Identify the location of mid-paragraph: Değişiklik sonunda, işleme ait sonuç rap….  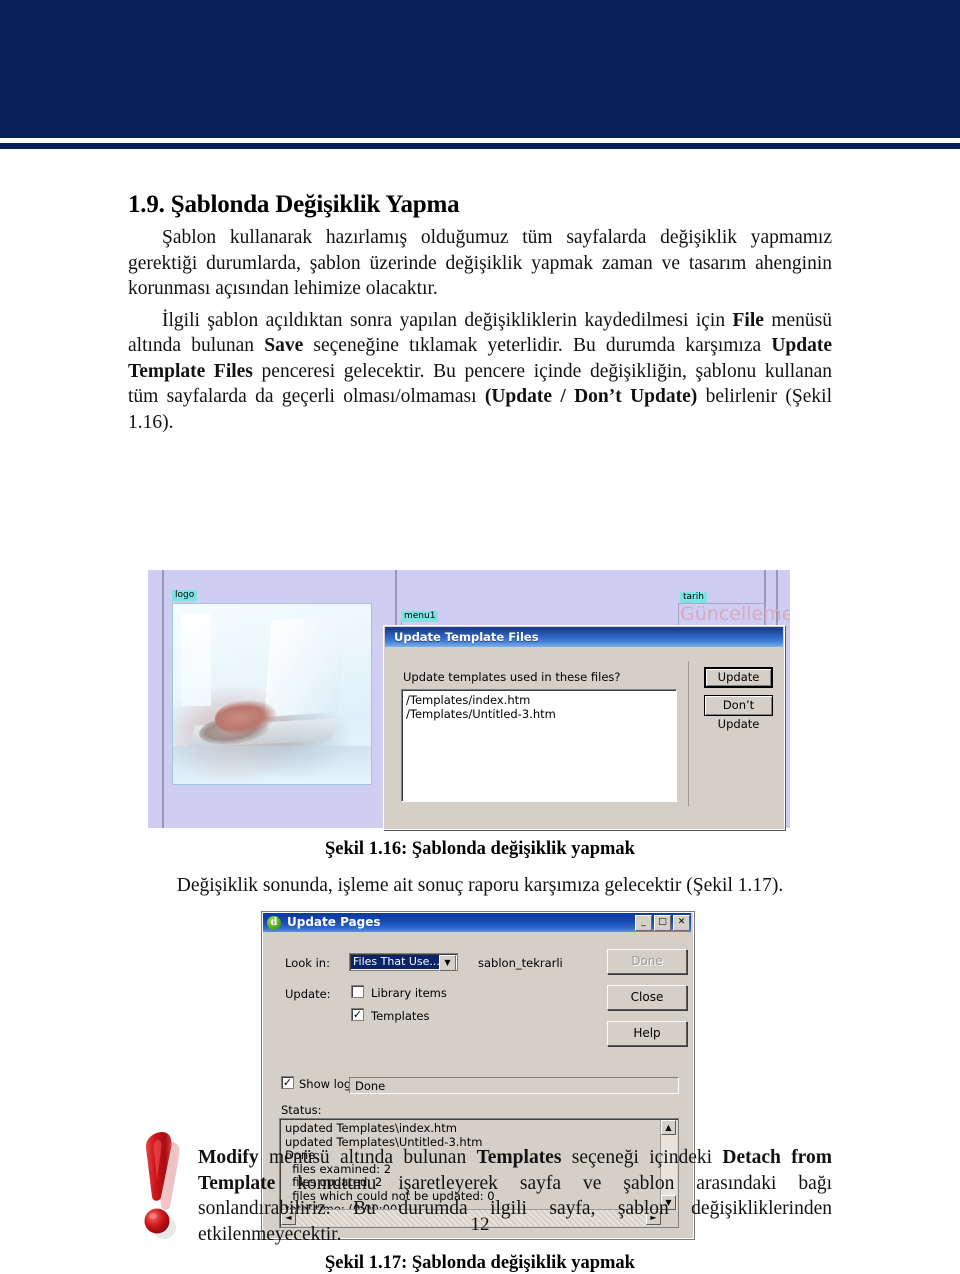
(480, 885).